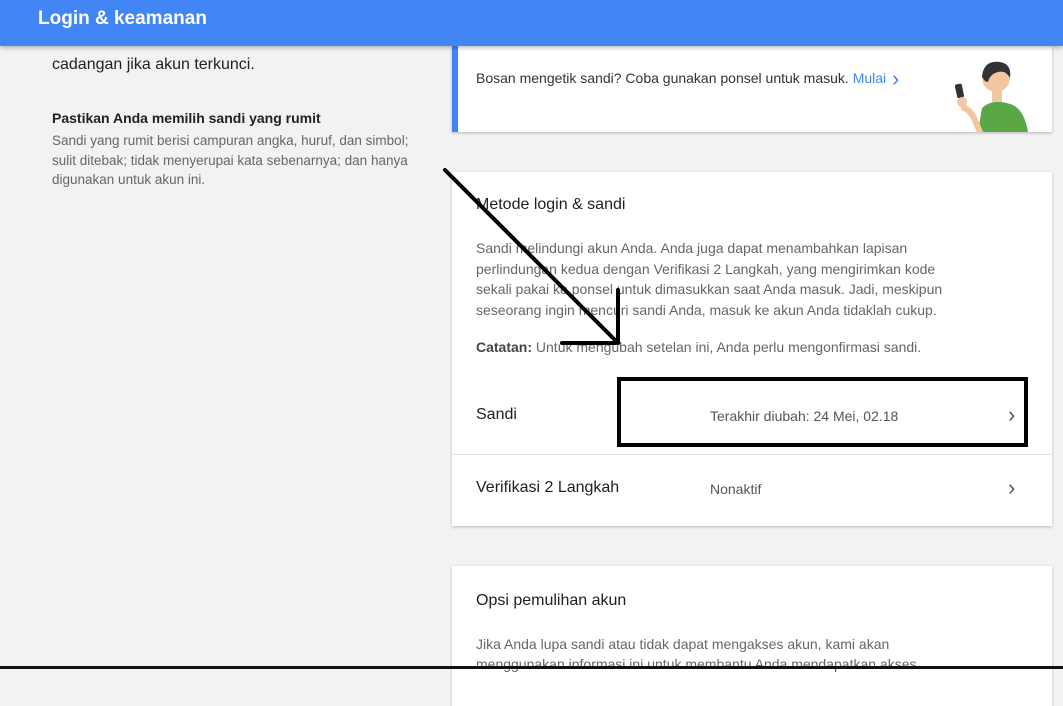  What do you see at coordinates (531, 23) in the screenshot?
I see `app-header: Login & keamanan` at bounding box center [531, 23].